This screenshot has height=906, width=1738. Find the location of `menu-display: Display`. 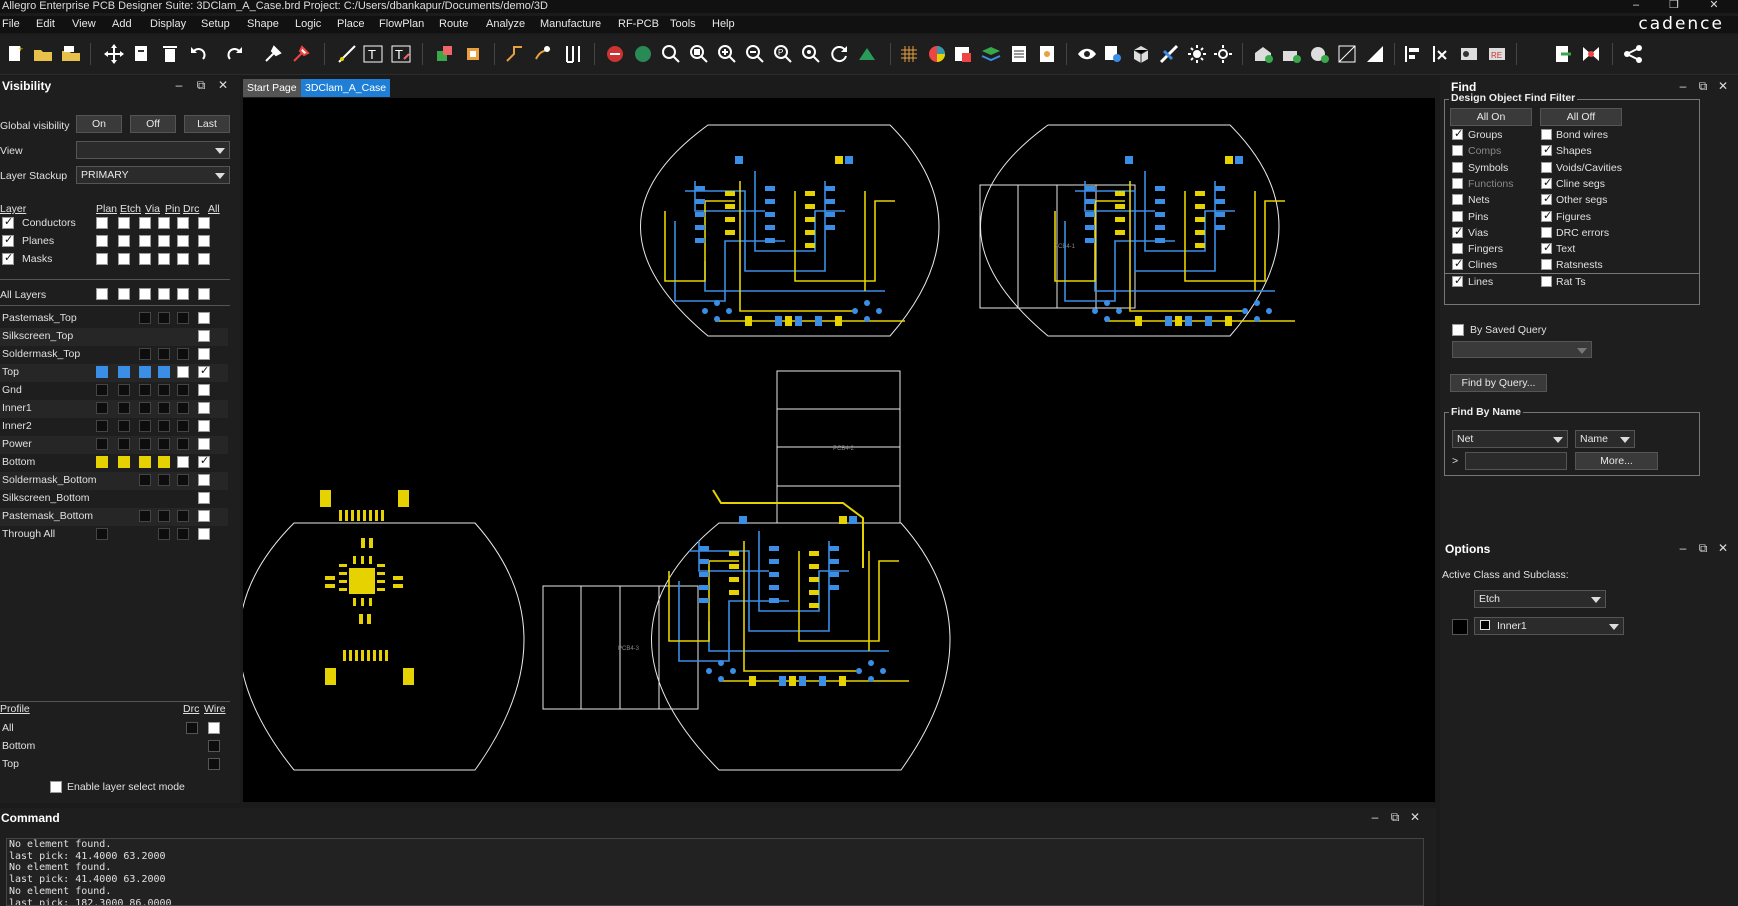

menu-display: Display is located at coordinates (168, 24).